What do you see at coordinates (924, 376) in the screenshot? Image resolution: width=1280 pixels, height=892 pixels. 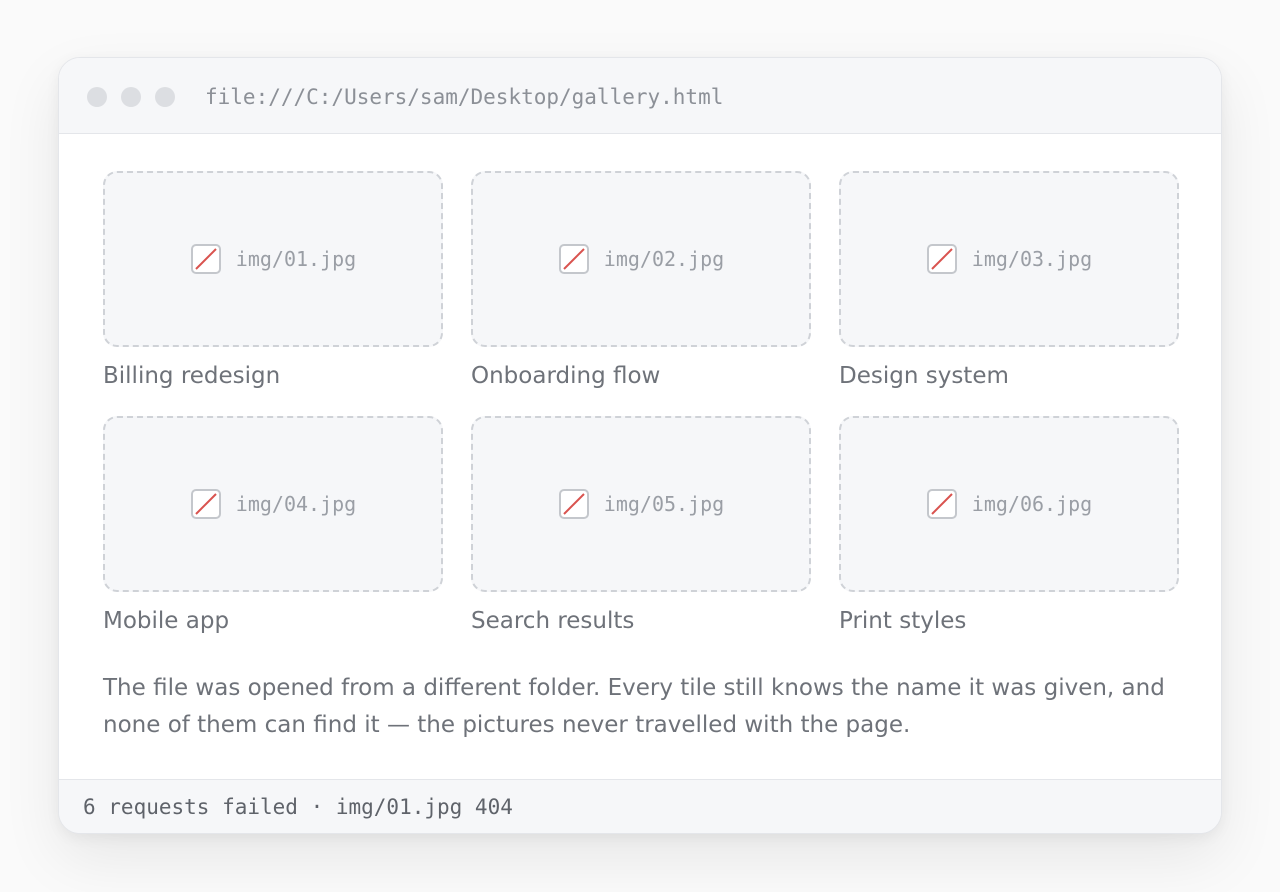 I see `tile-caption: Design system` at bounding box center [924, 376].